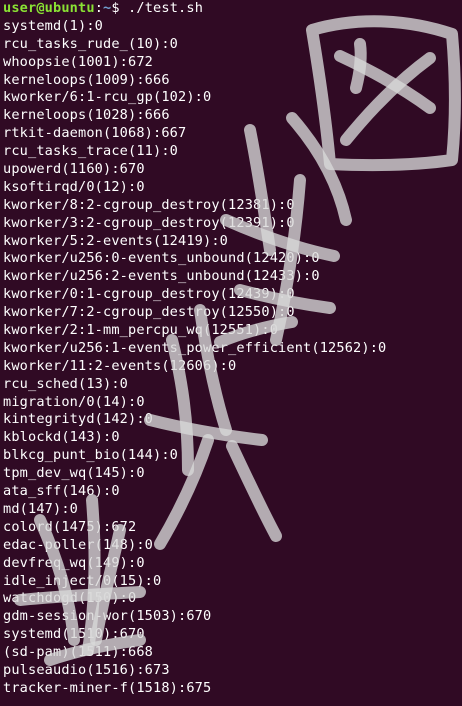 This screenshot has width=462, height=706. Describe the element at coordinates (91, 151) in the screenshot. I see `output-line: rcu_tasks_trace(11):0` at that location.